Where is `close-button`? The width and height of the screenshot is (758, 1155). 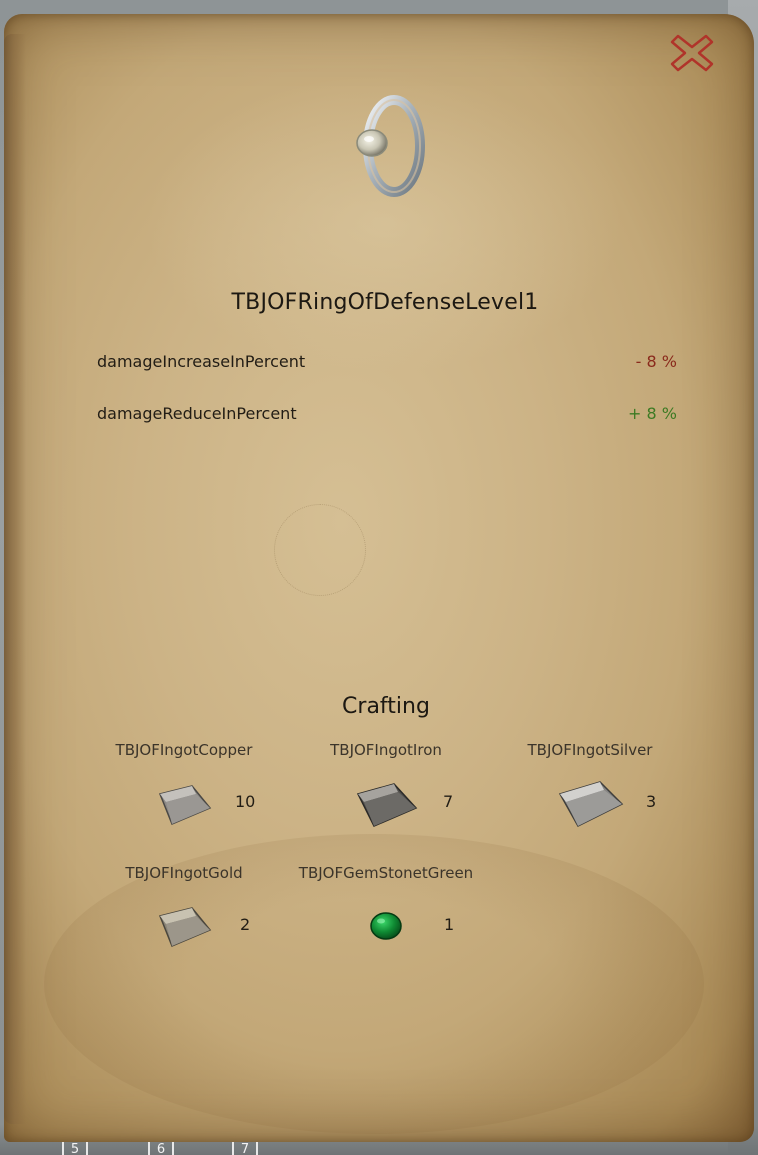
close-button is located at coordinates (692, 53).